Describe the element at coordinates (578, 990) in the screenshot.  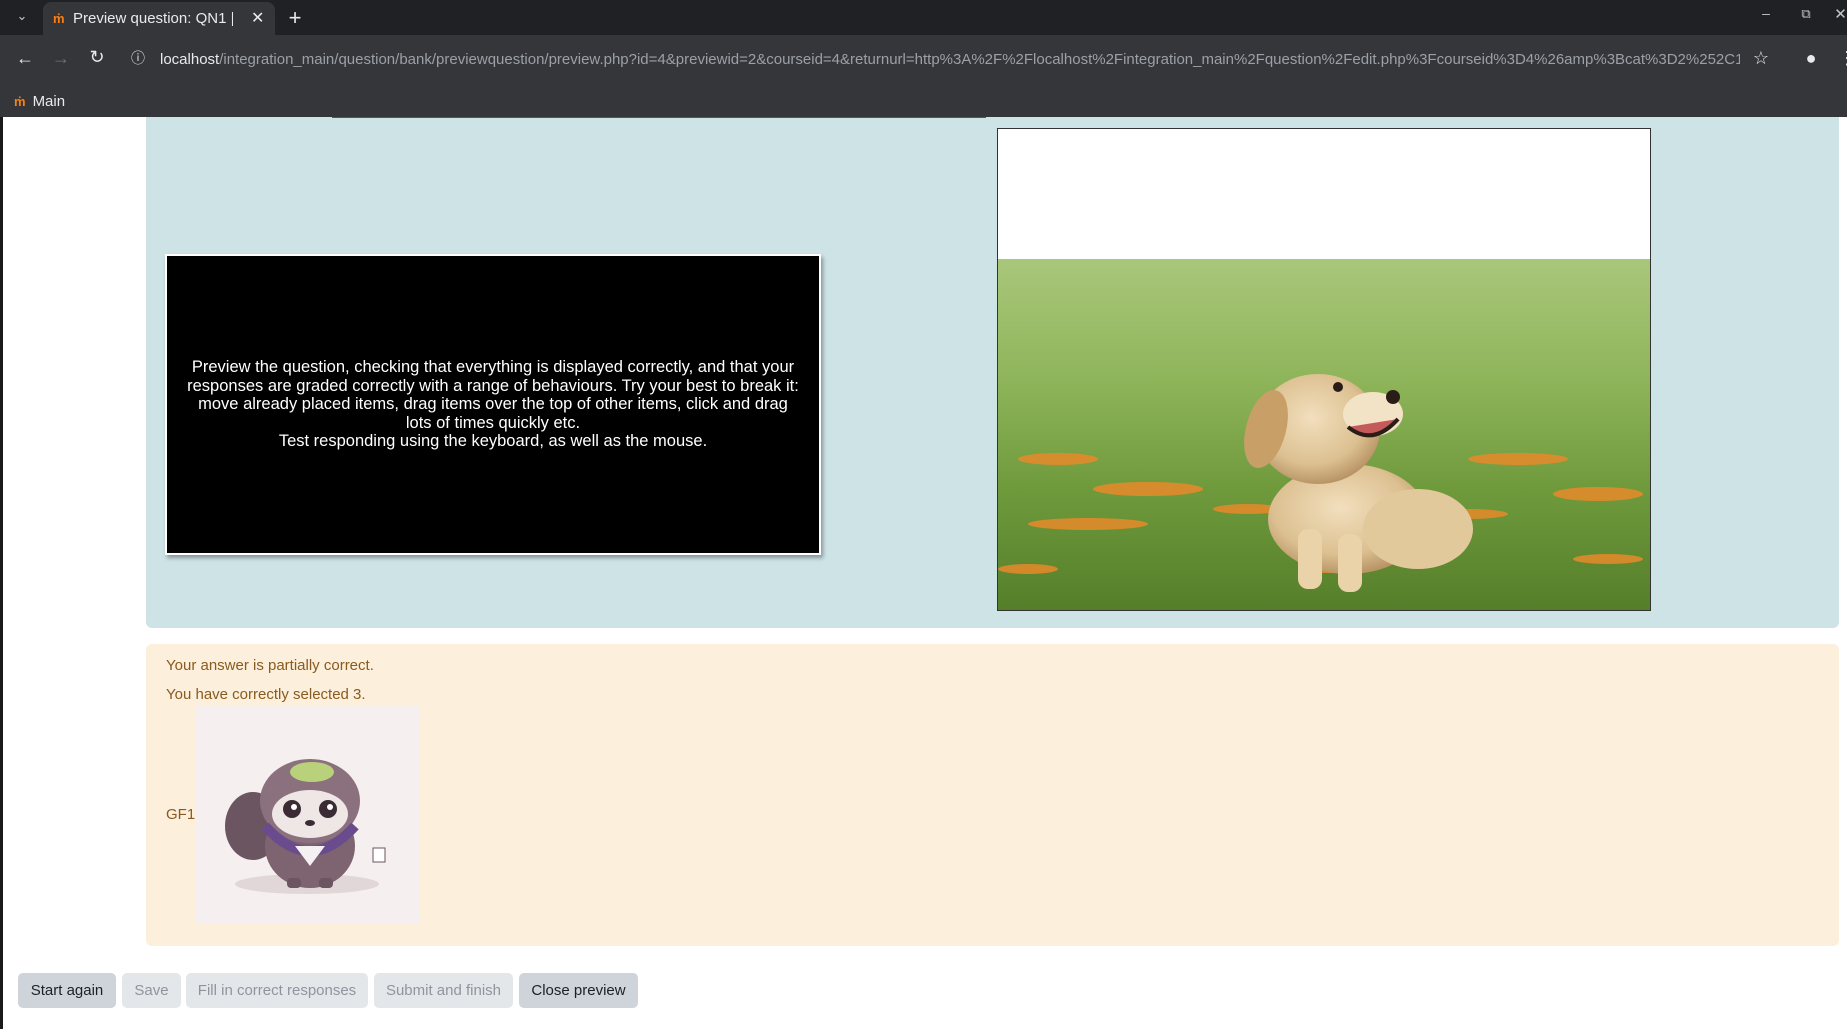
I see `close-preview-button: Close preview` at that location.